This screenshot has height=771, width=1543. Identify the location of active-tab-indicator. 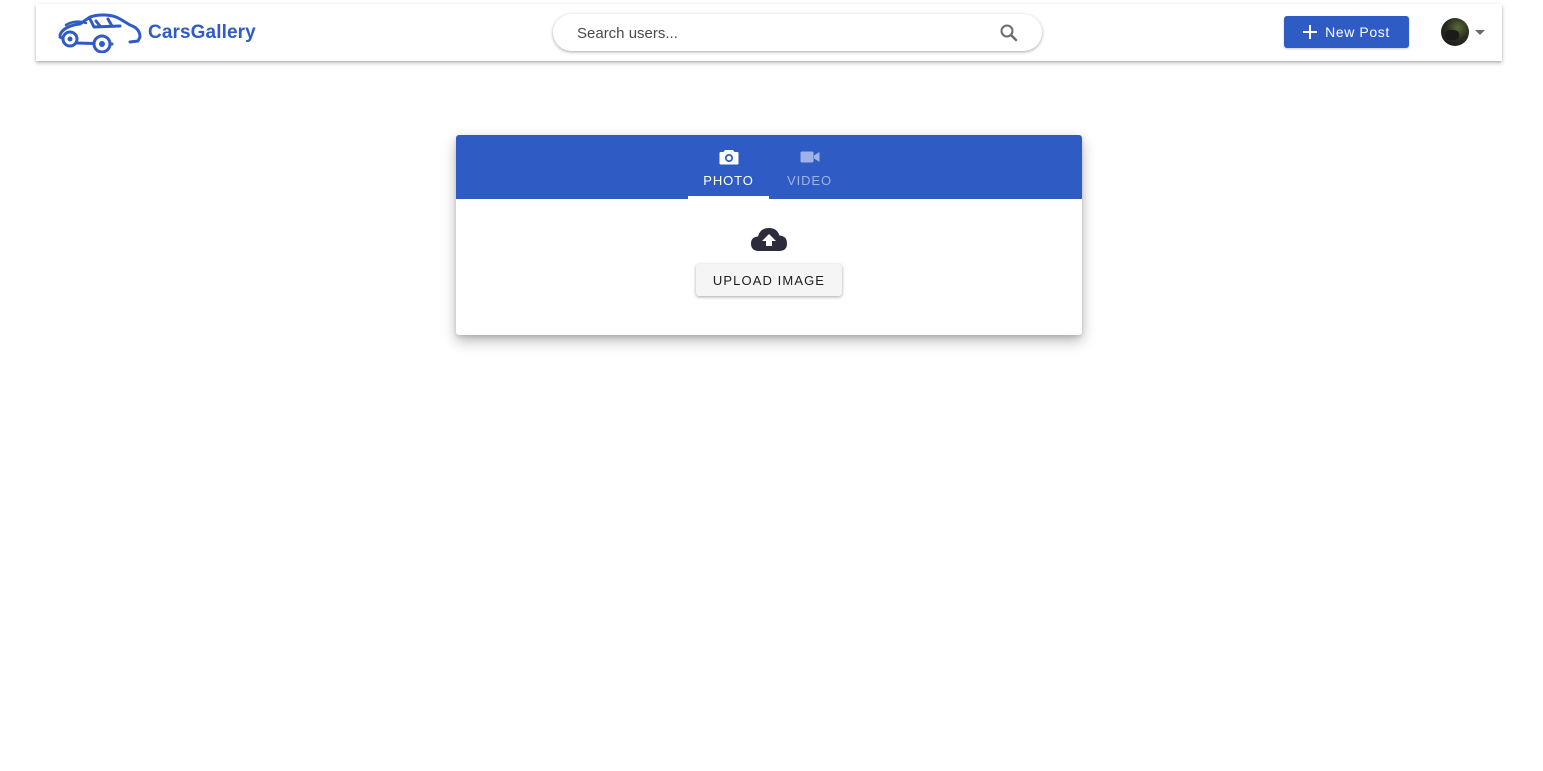
(728, 197).